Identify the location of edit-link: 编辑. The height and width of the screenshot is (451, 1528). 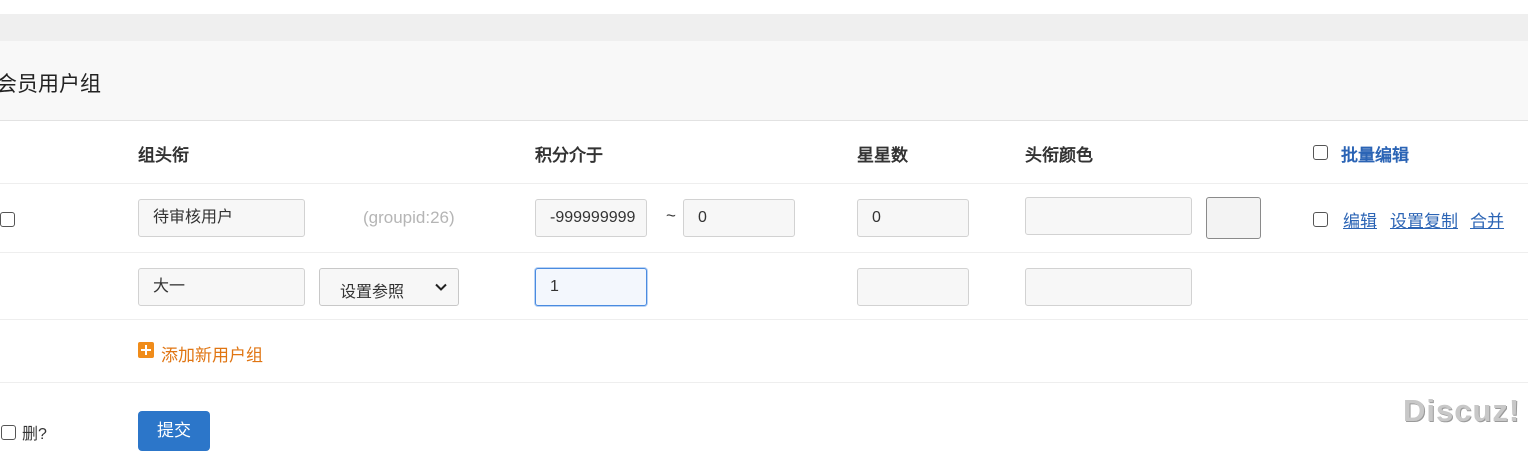
(1360, 219).